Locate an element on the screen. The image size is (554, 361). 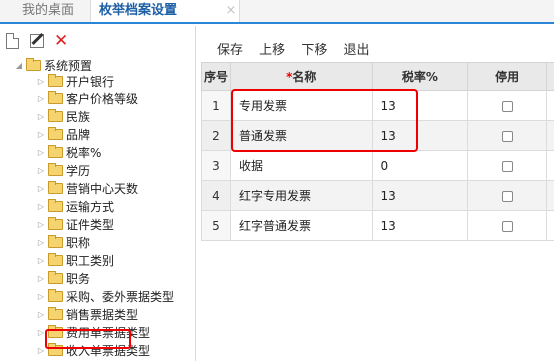
grid-header-row: 序号 *名称 税率% 停用 is located at coordinates (377, 76).